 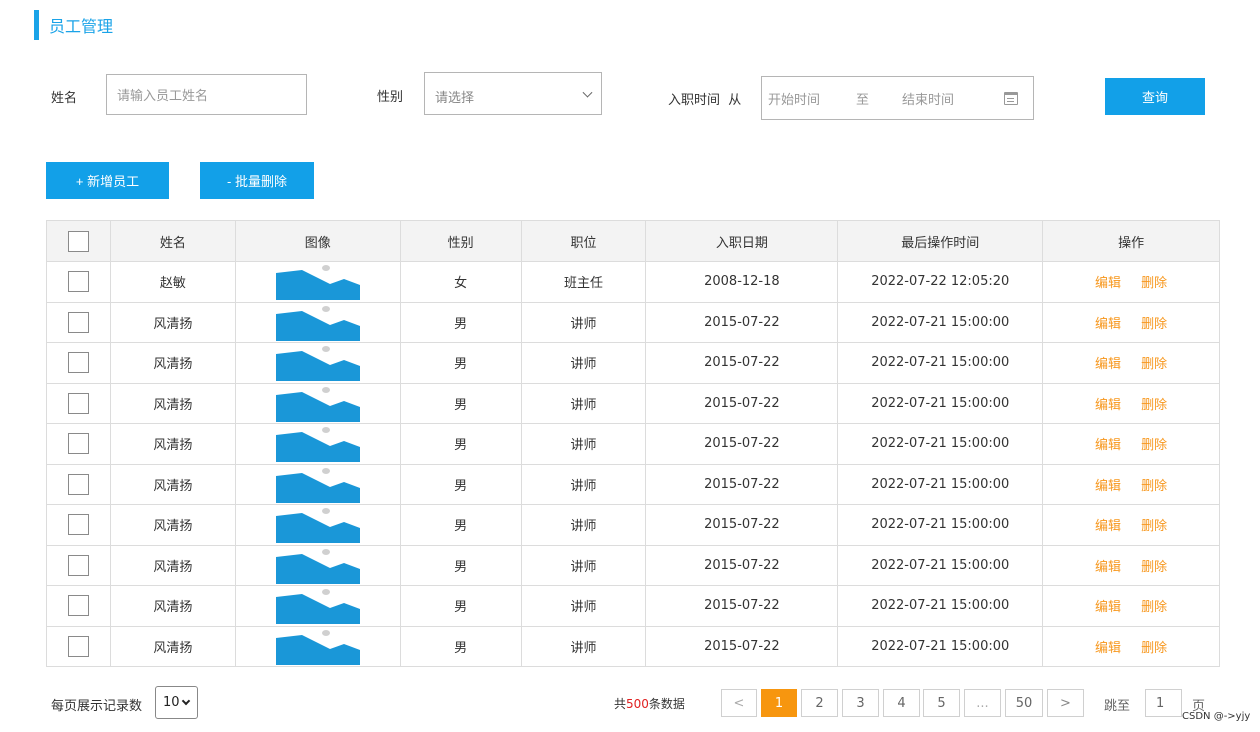 What do you see at coordinates (81, 26) in the screenshot?
I see `page-title: 员工管理` at bounding box center [81, 26].